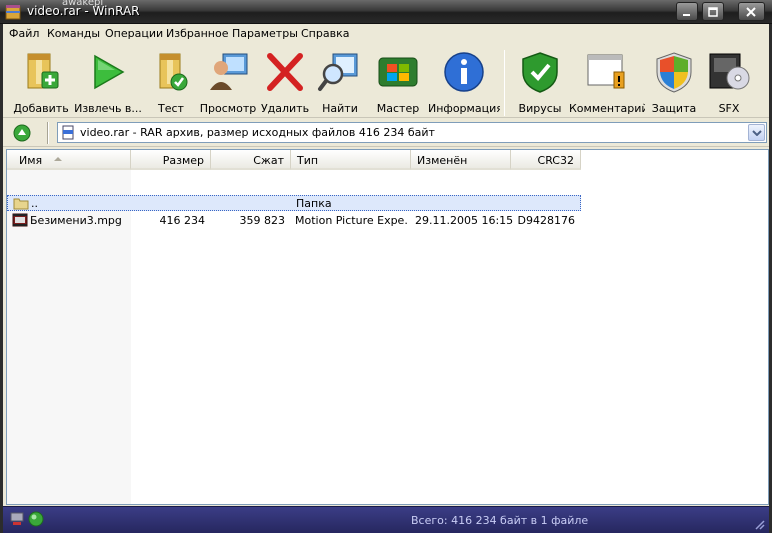 Image resolution: width=772 pixels, height=533 pixels. Describe the element at coordinates (546, 220) in the screenshot. I see `row-crc: D9428176` at that location.